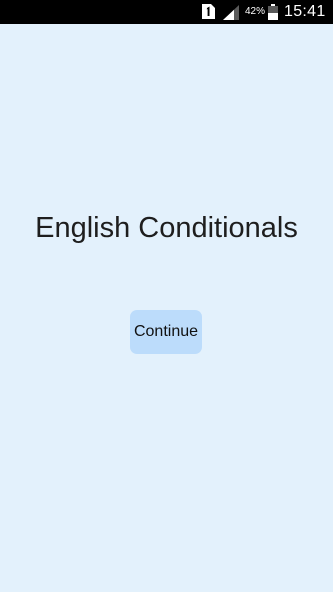  What do you see at coordinates (166, 332) in the screenshot?
I see `continue-button: Continue` at bounding box center [166, 332].